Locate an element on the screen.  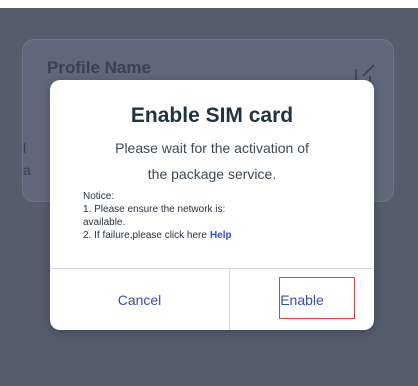
cancel-button: Cancel is located at coordinates (139, 299).